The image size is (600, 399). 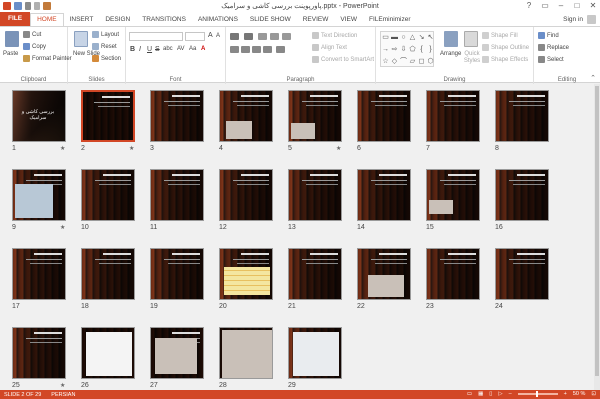 I want to click on help-icon: ?, so click(x=529, y=6).